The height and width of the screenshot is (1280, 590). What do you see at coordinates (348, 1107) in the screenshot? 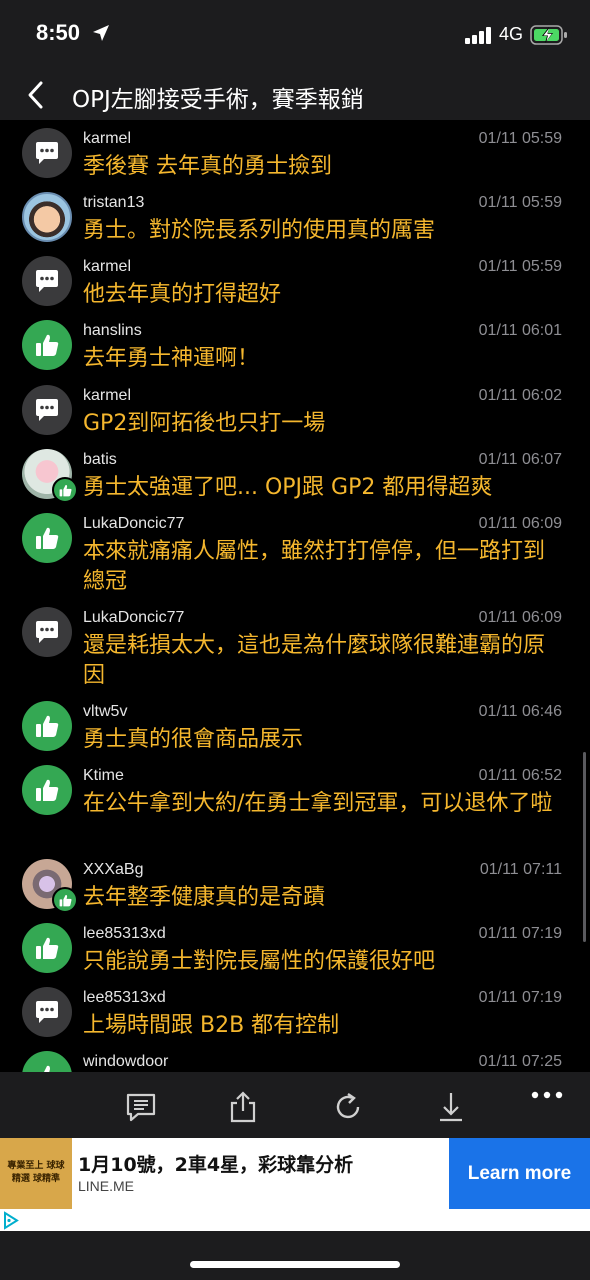
I see `refresh-icon` at bounding box center [348, 1107].